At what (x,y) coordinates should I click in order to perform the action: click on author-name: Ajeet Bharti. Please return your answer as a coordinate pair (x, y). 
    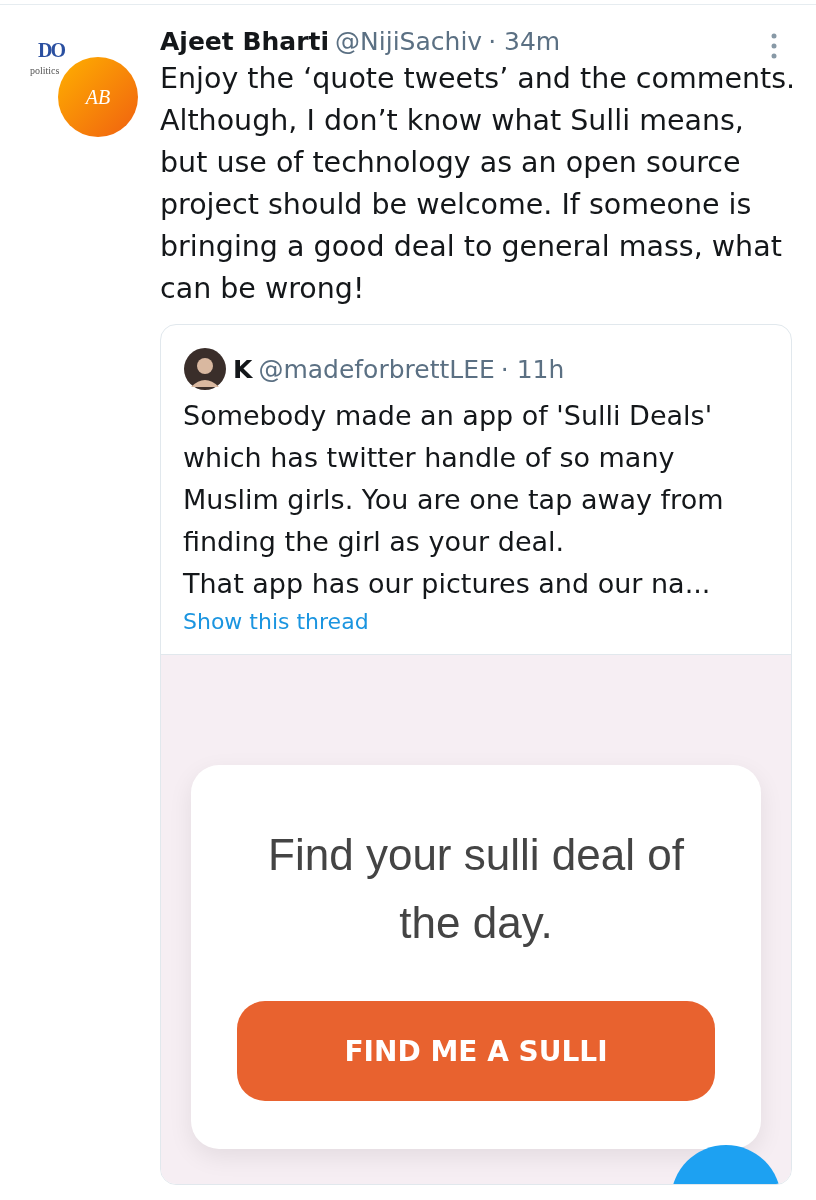
    Looking at the image, I should click on (245, 41).